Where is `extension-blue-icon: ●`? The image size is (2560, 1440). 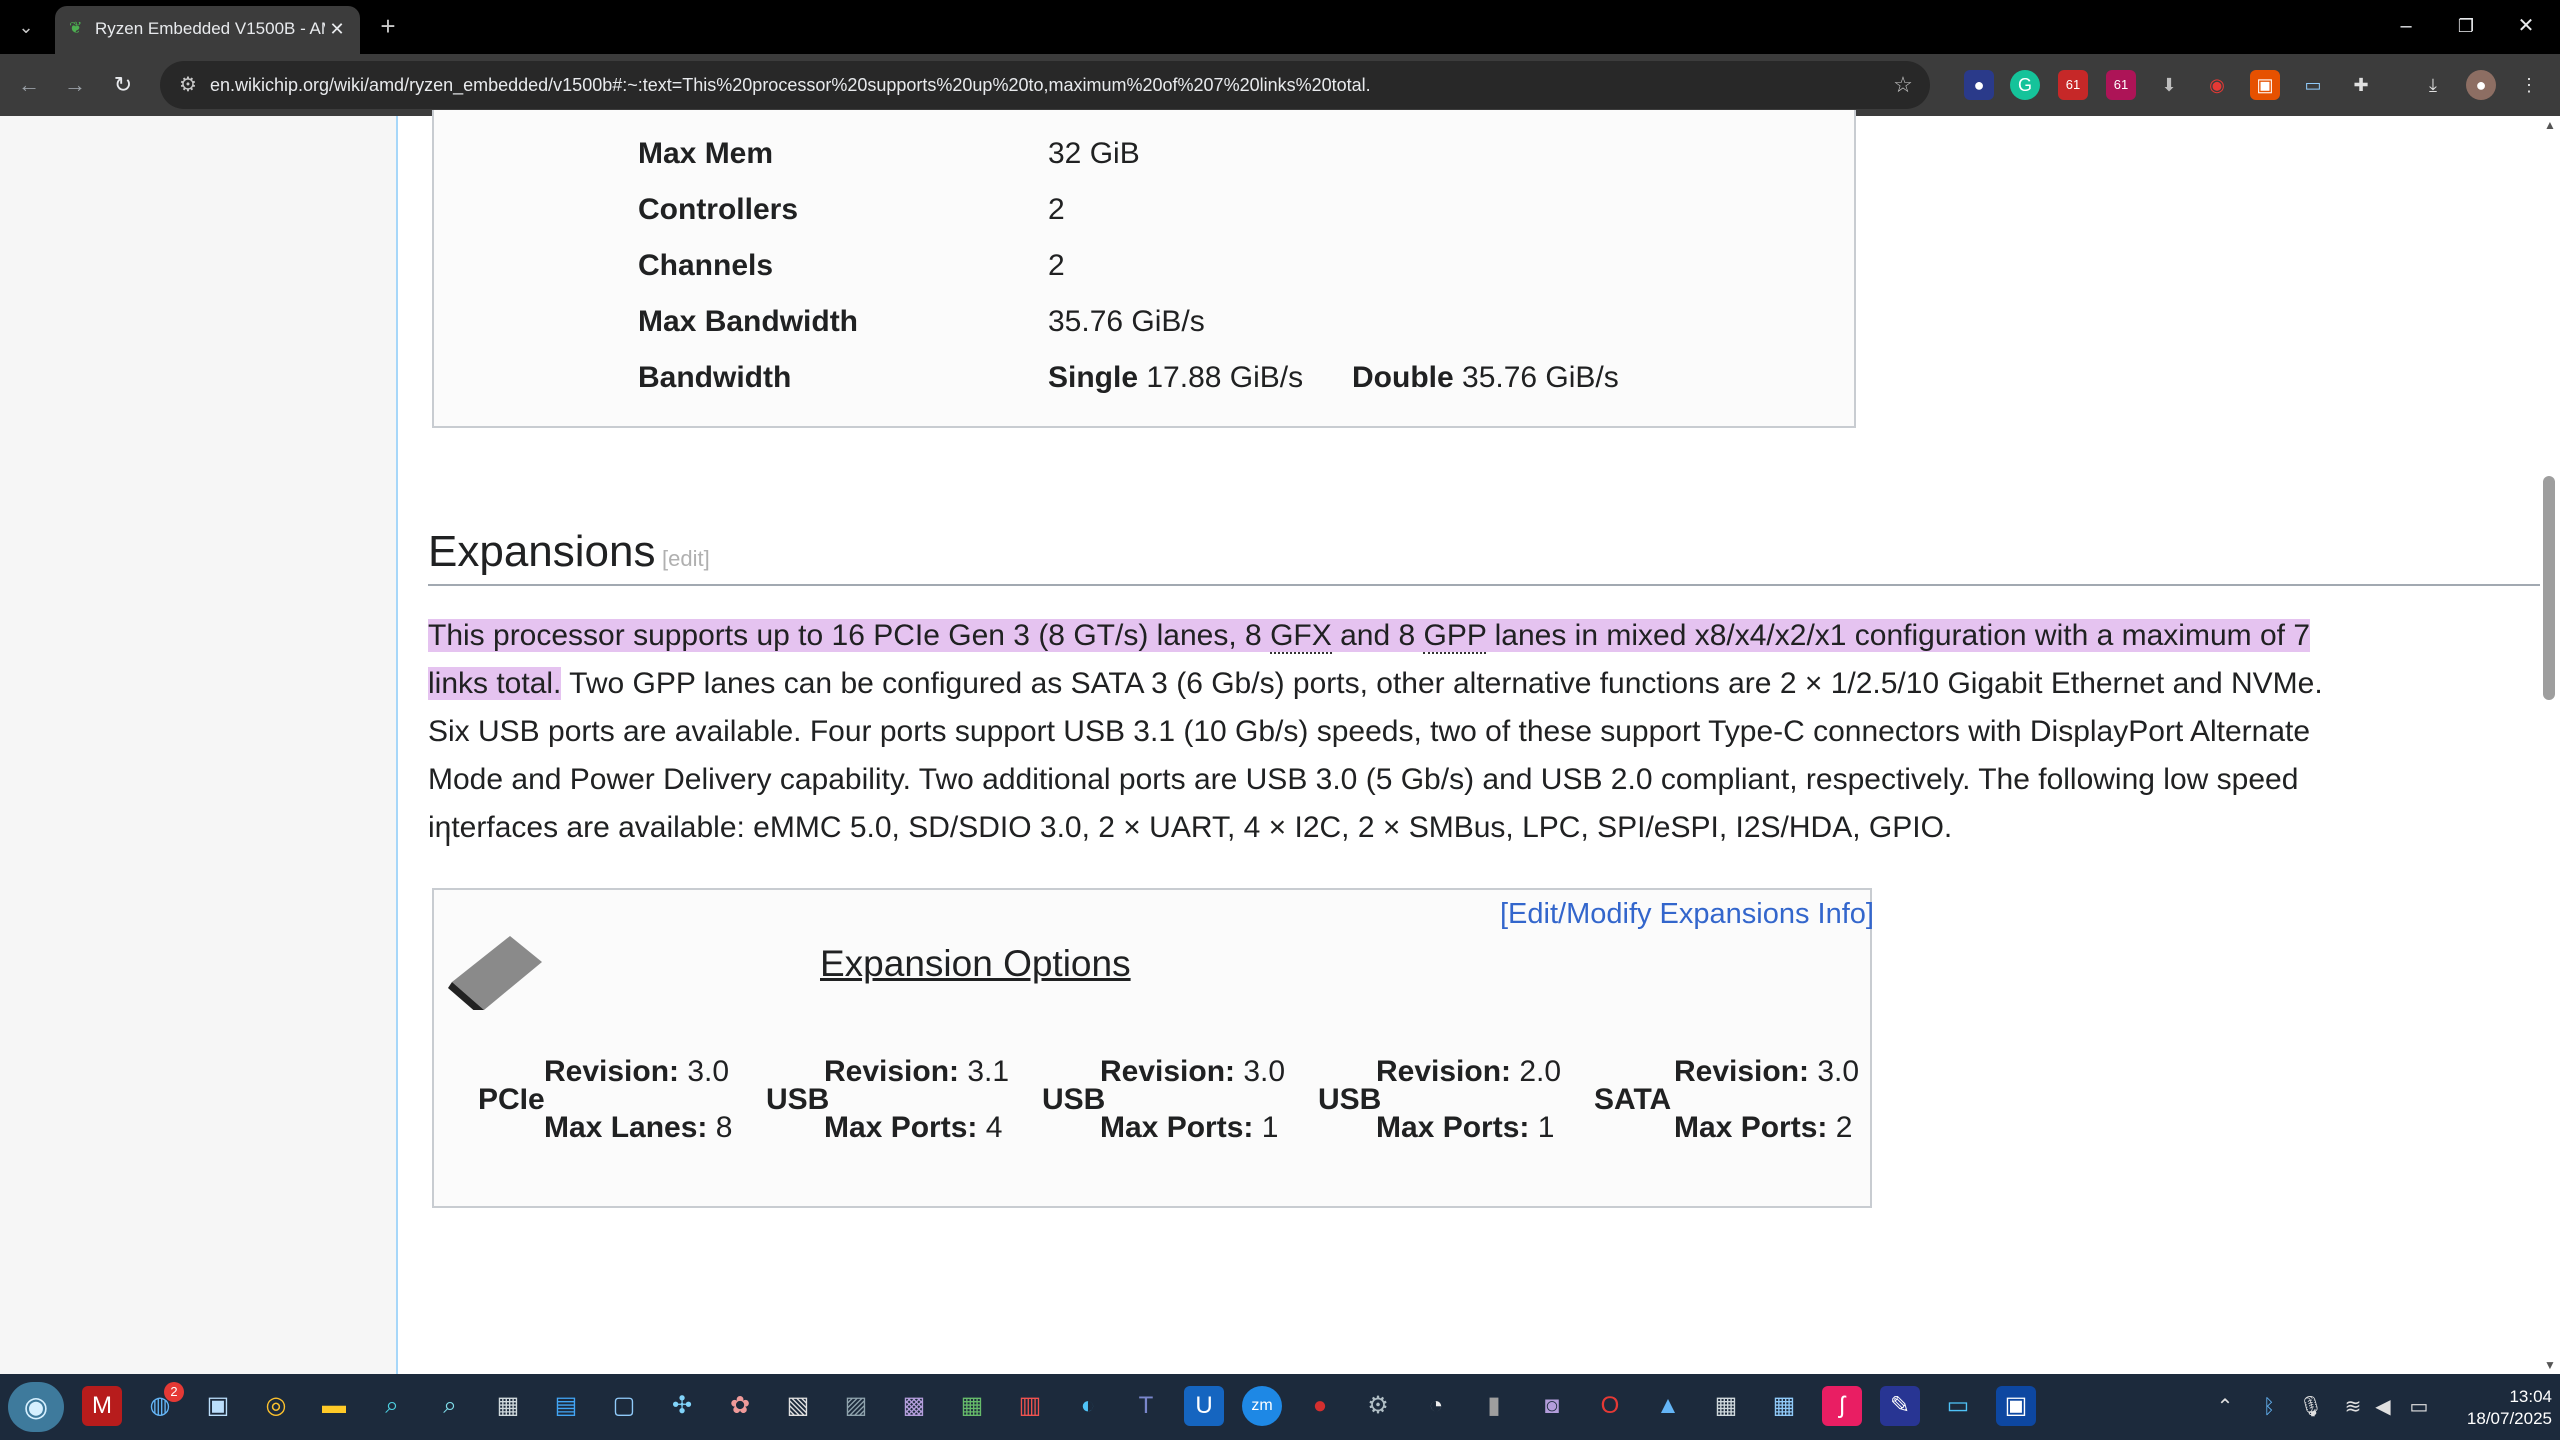
extension-blue-icon: ● is located at coordinates (1979, 85).